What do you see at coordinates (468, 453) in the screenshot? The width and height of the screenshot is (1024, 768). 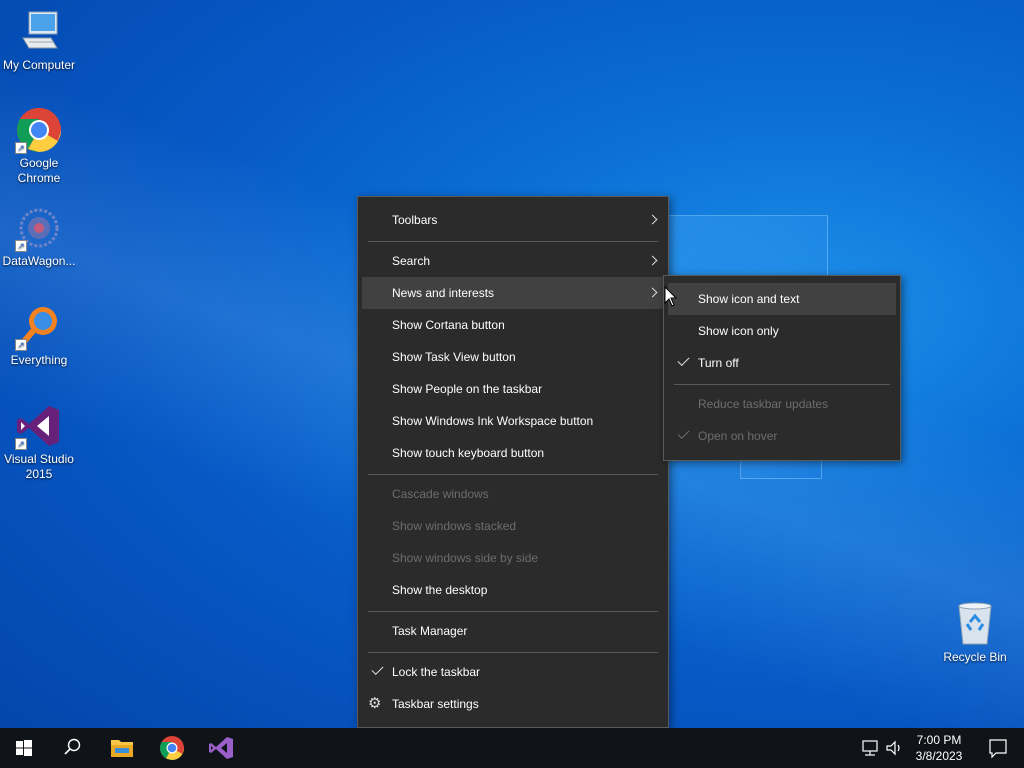 I see `menu-item-label: Show touch keyboard button` at bounding box center [468, 453].